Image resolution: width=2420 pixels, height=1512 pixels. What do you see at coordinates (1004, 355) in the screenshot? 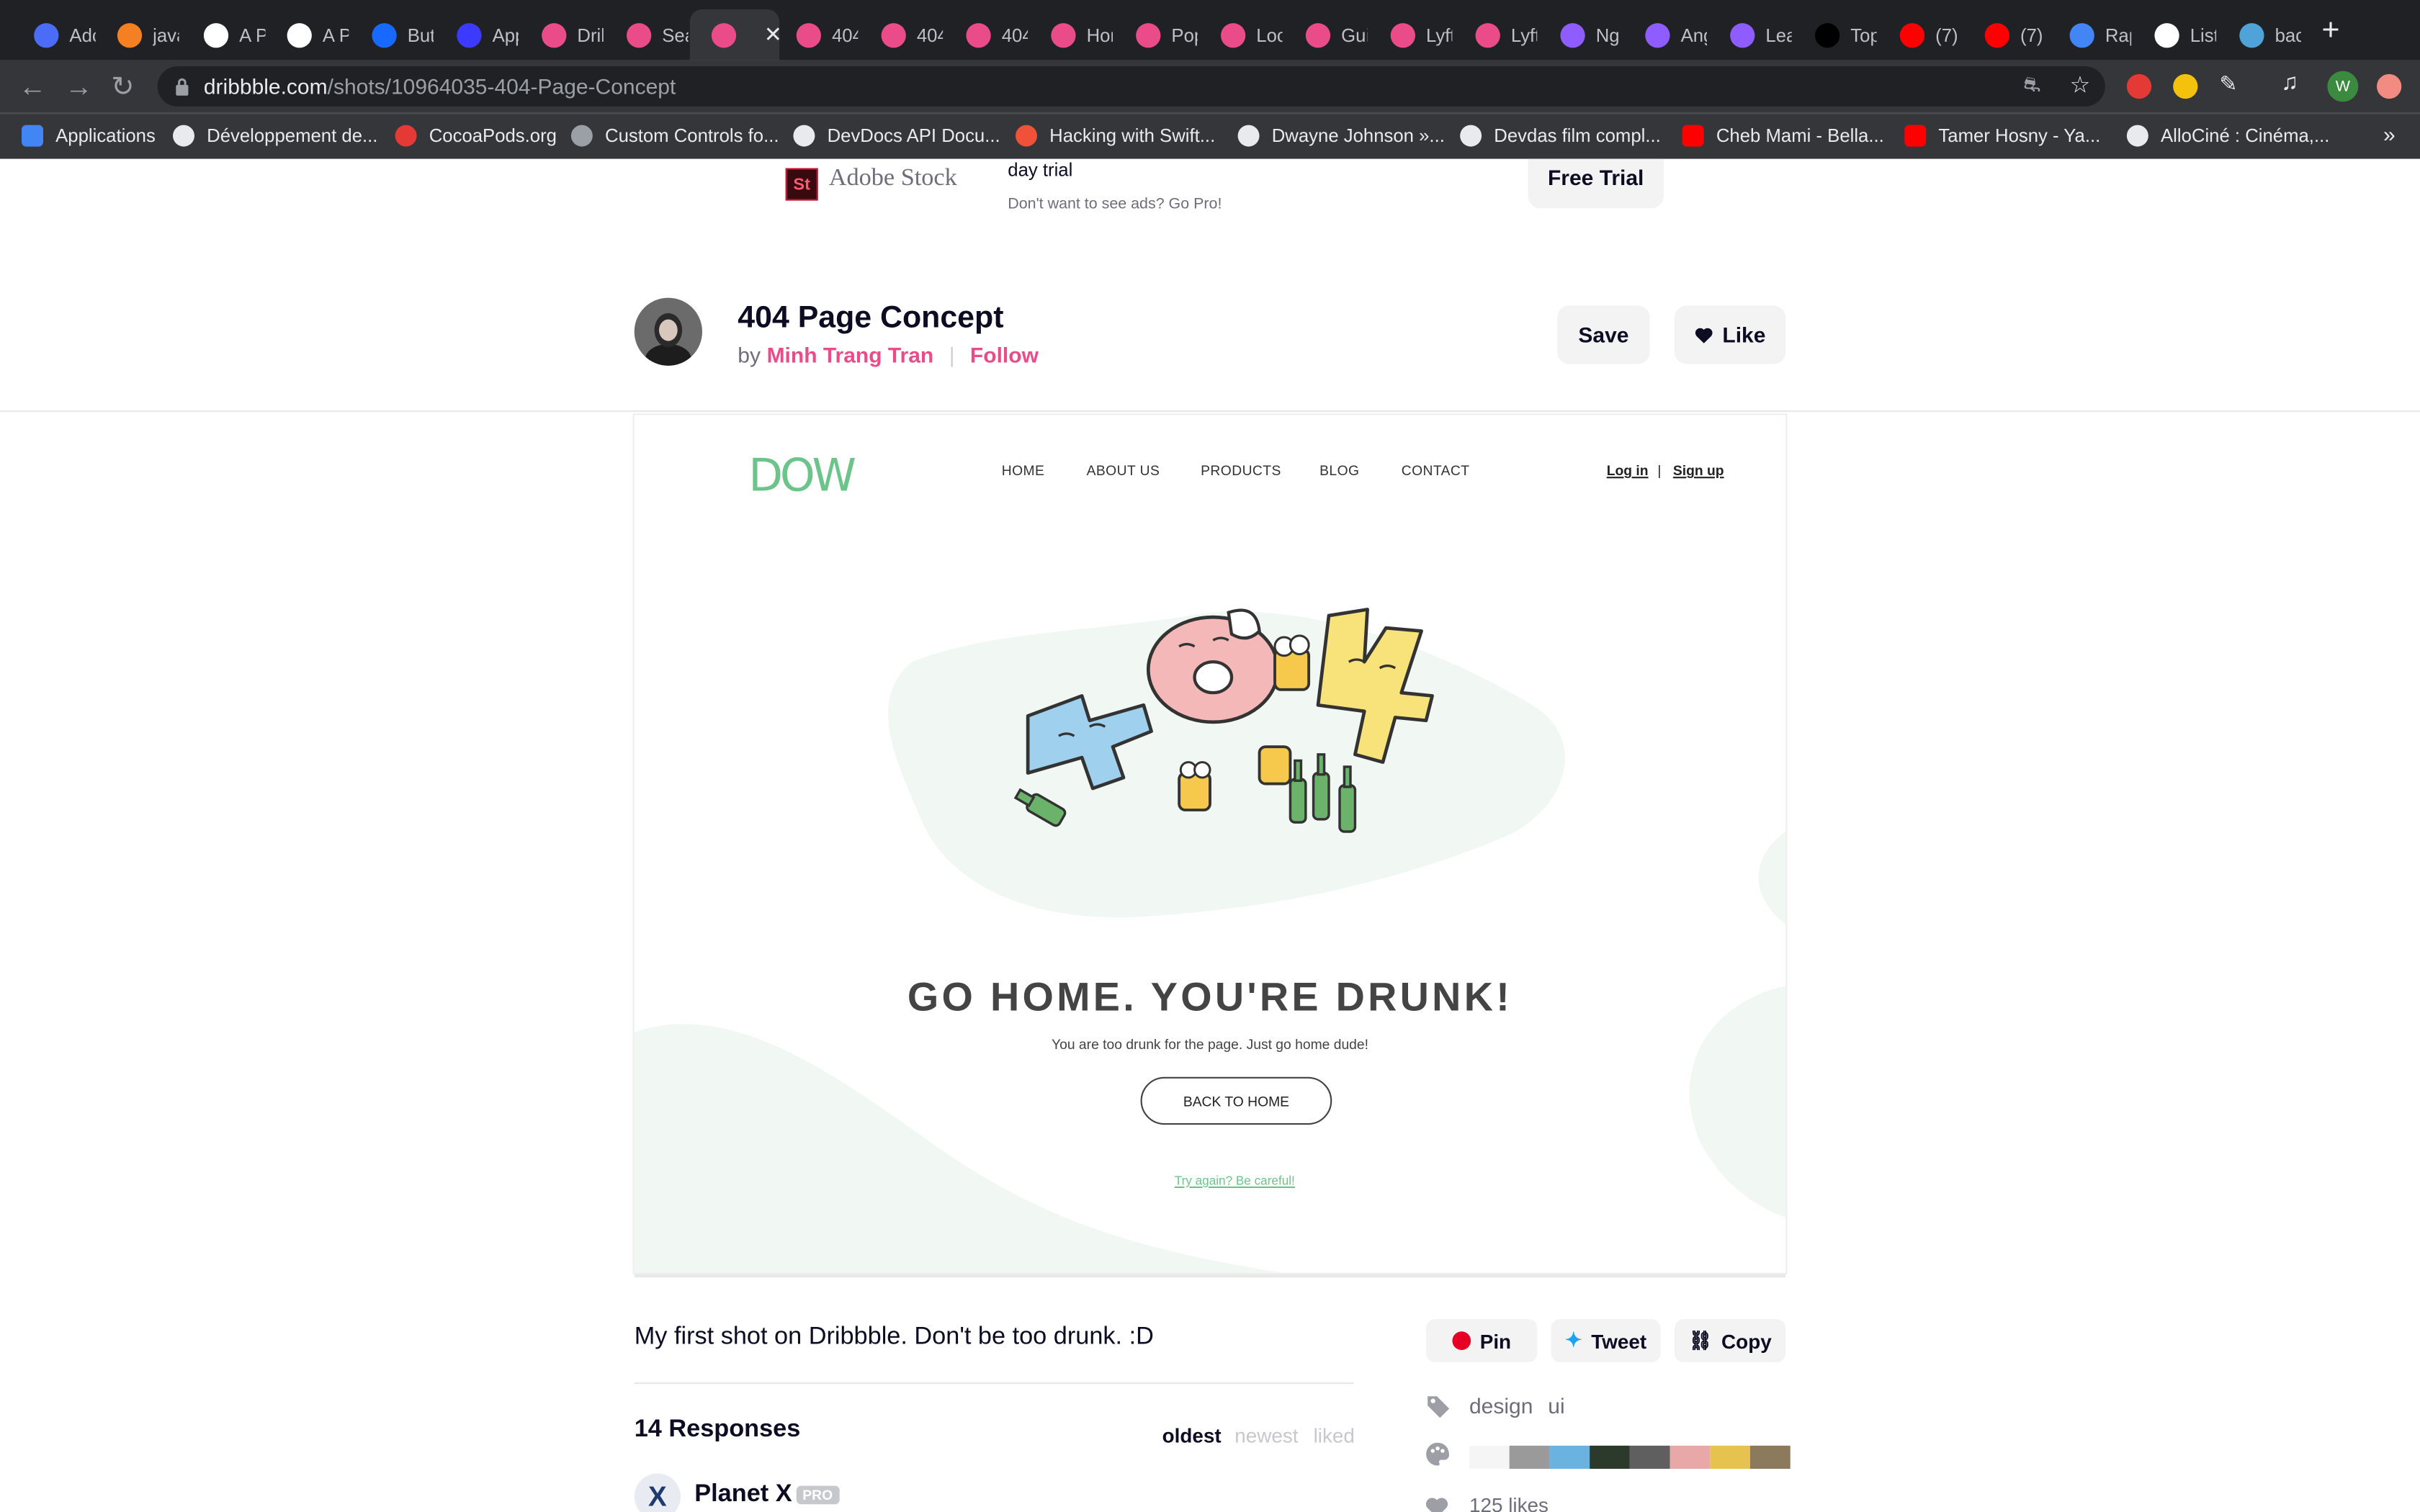
I see `follow-link: Follow` at bounding box center [1004, 355].